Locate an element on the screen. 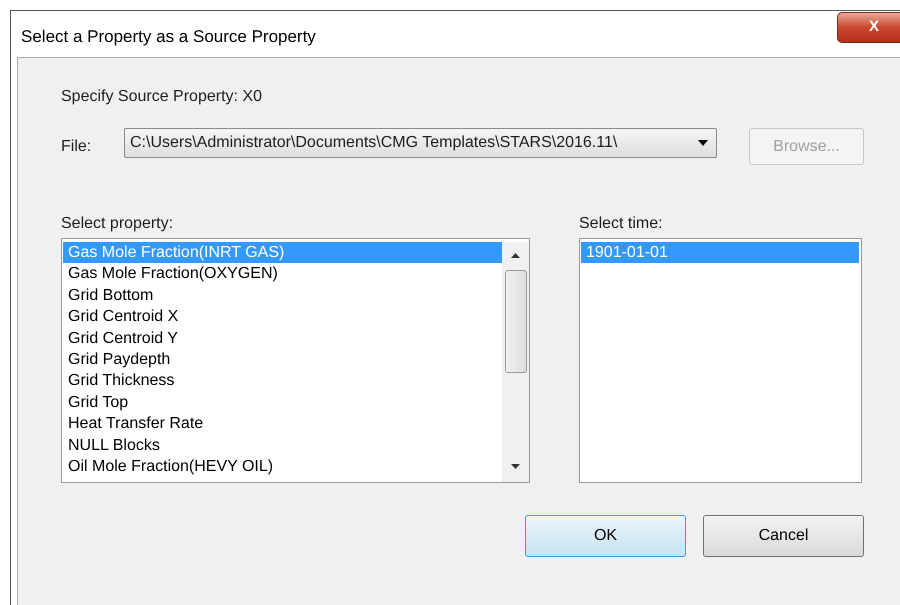 Image resolution: width=900 pixels, height=605 pixels. list-item: Grid Top is located at coordinates (282, 403).